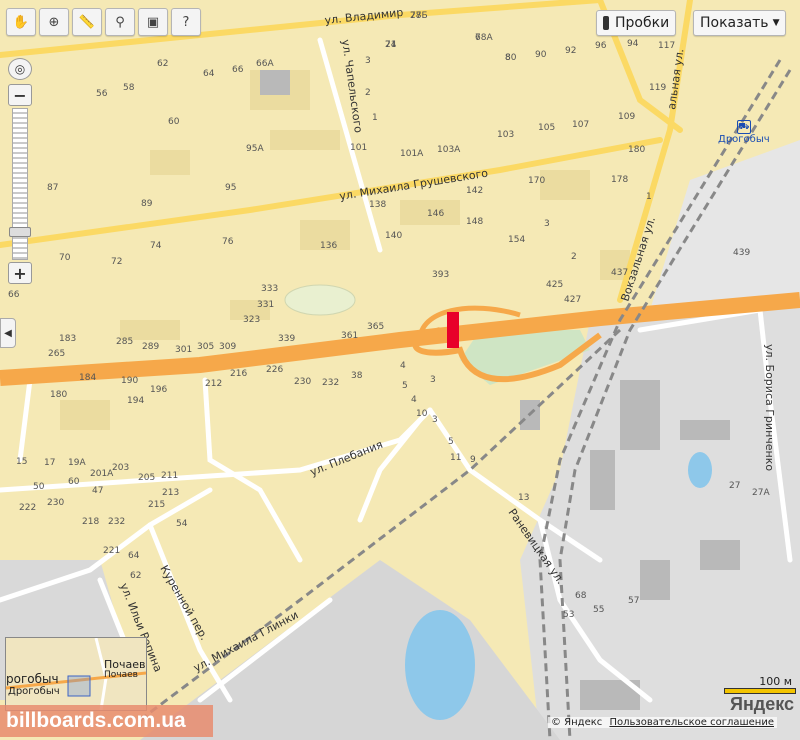  I want to click on zoom-in-button: +, so click(20, 273).